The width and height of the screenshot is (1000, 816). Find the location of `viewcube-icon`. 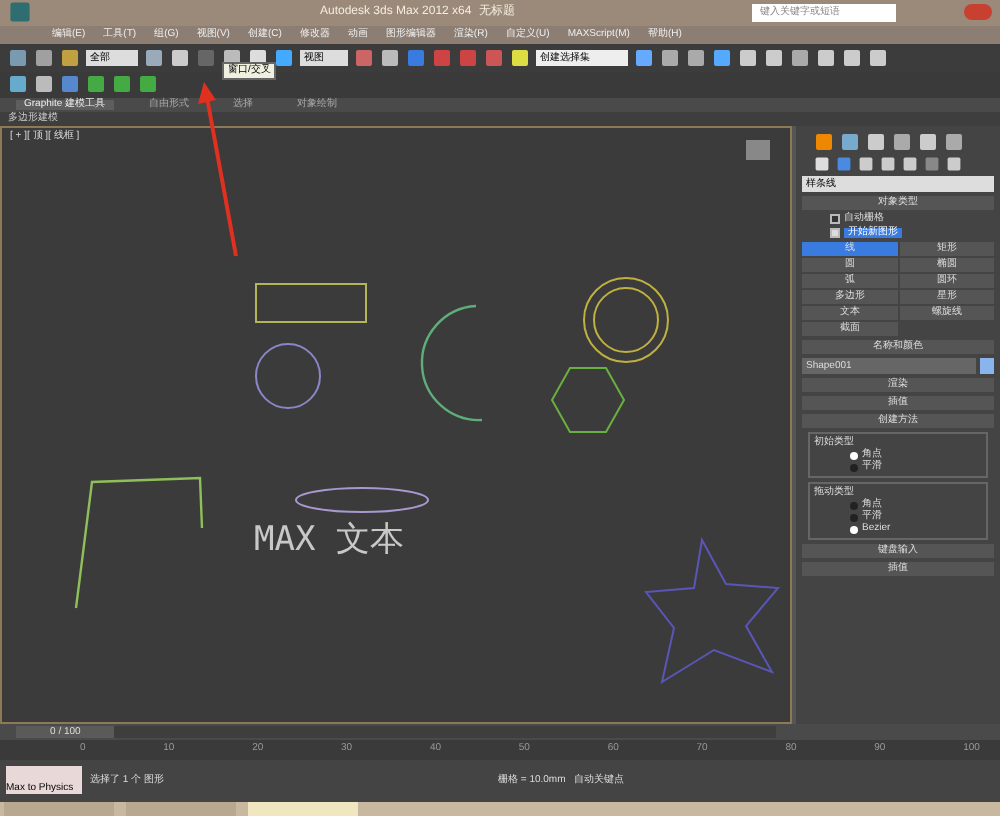

viewcube-icon is located at coordinates (758, 150).